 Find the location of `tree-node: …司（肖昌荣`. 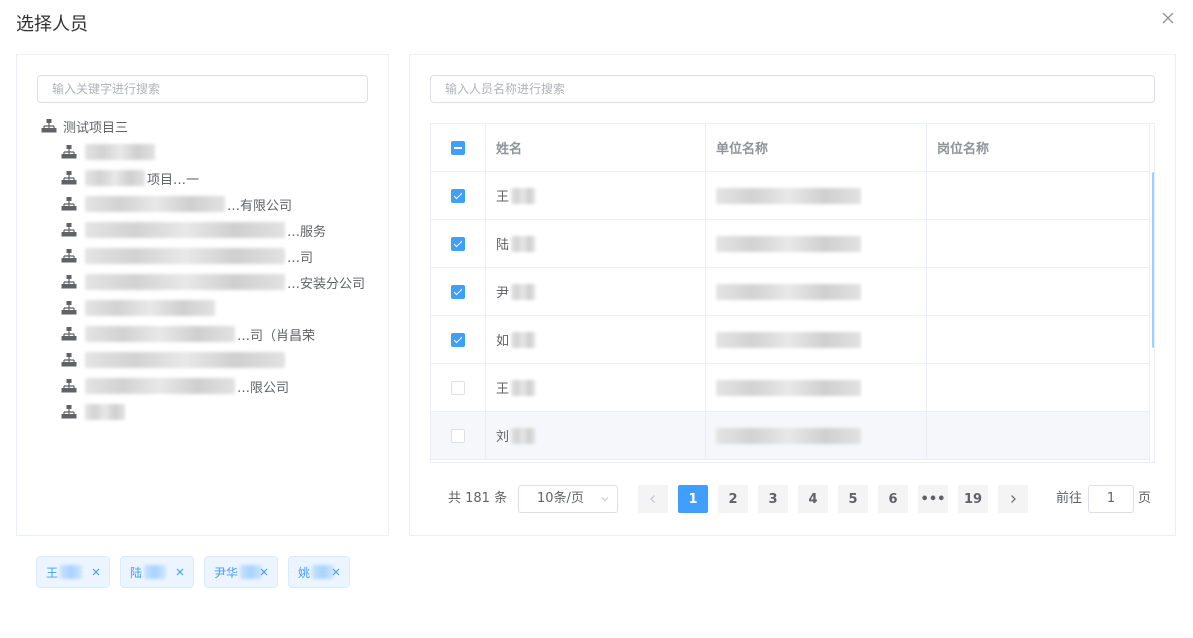

tree-node: …司（肖昌荣 is located at coordinates (211, 334).